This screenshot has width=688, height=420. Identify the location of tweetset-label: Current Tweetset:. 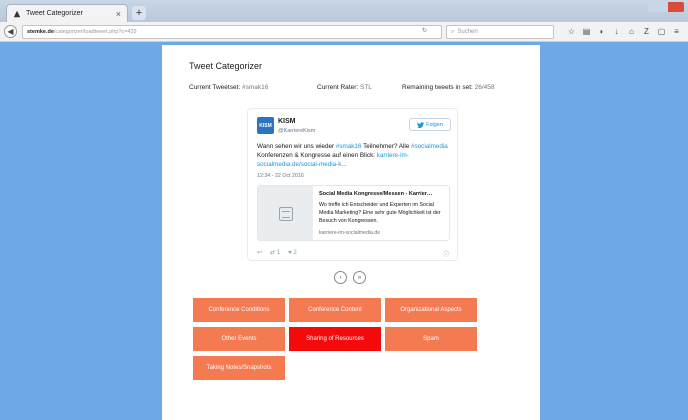
(215, 87).